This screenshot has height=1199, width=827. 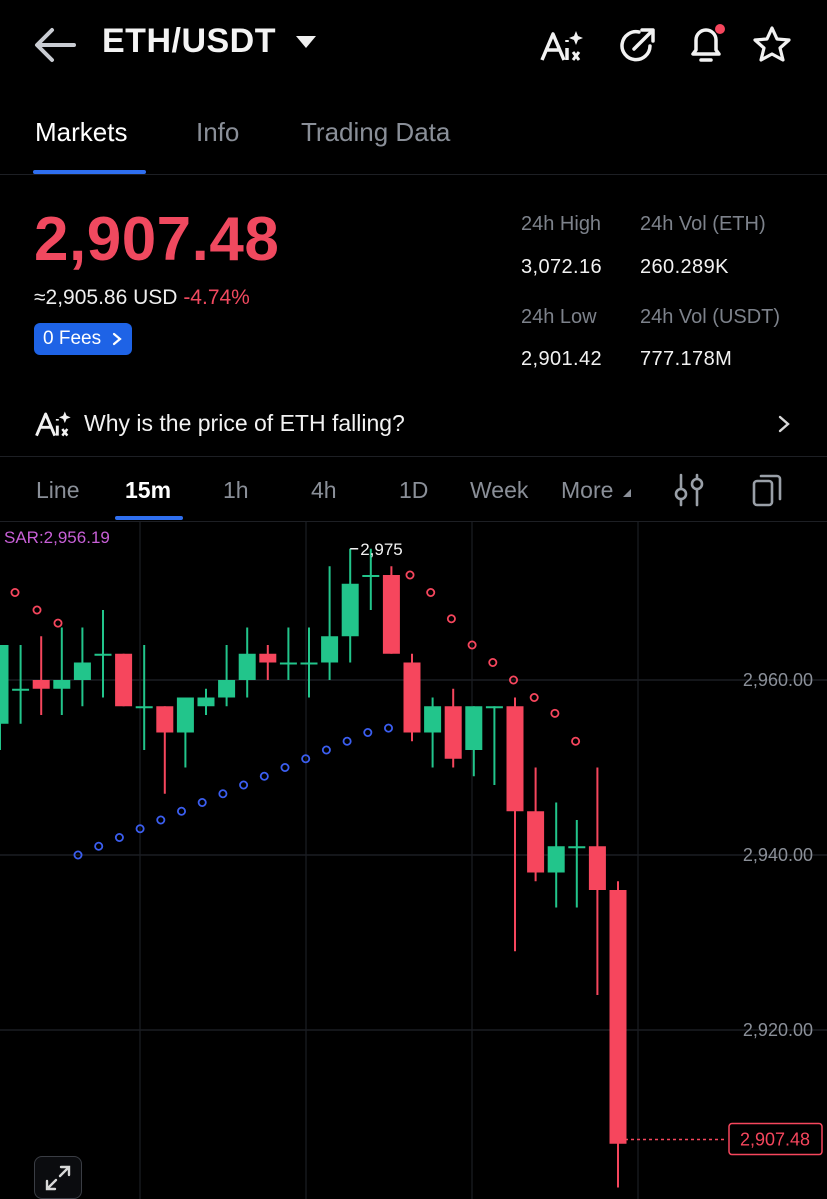 I want to click on share-button, so click(x=638, y=45).